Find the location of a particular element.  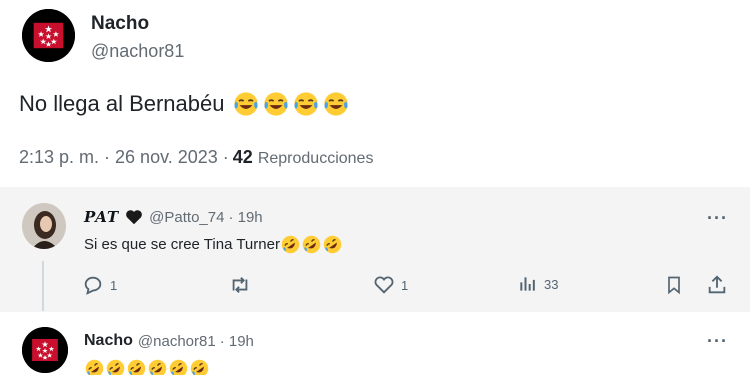

reply-text: Si es que se cree Tina Turner is located at coordinates (213, 244).